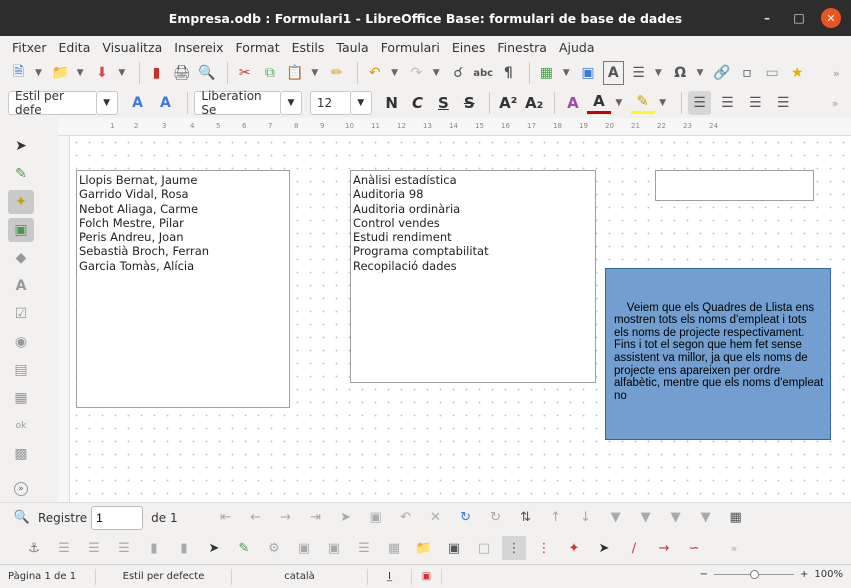 Image resolution: width=851 pixels, height=588 pixels. What do you see at coordinates (256, 518) in the screenshot?
I see `previous-record-icon: ←` at bounding box center [256, 518].